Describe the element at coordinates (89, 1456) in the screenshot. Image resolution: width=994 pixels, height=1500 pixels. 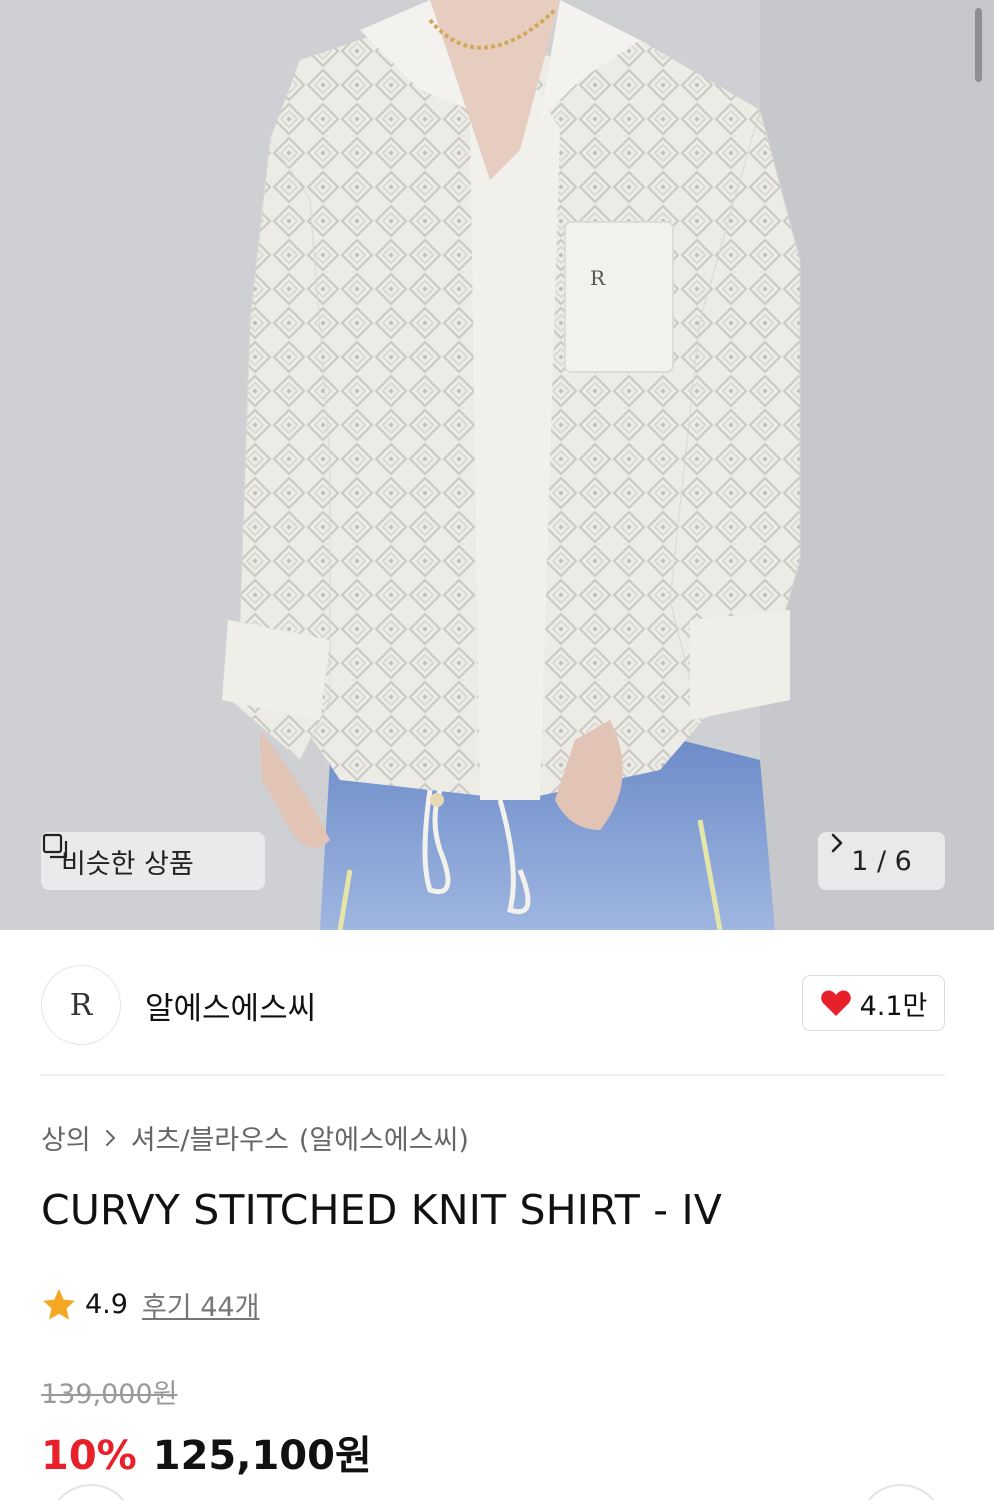
I see `discount-rate: 10%` at that location.